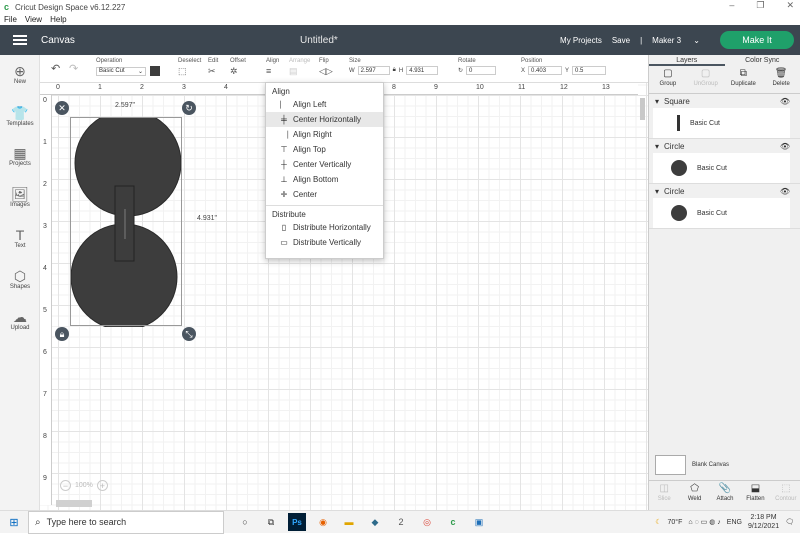  What do you see at coordinates (692, 465) in the screenshot?
I see `blank-canvas-layer: Blank Canvas` at bounding box center [692, 465].